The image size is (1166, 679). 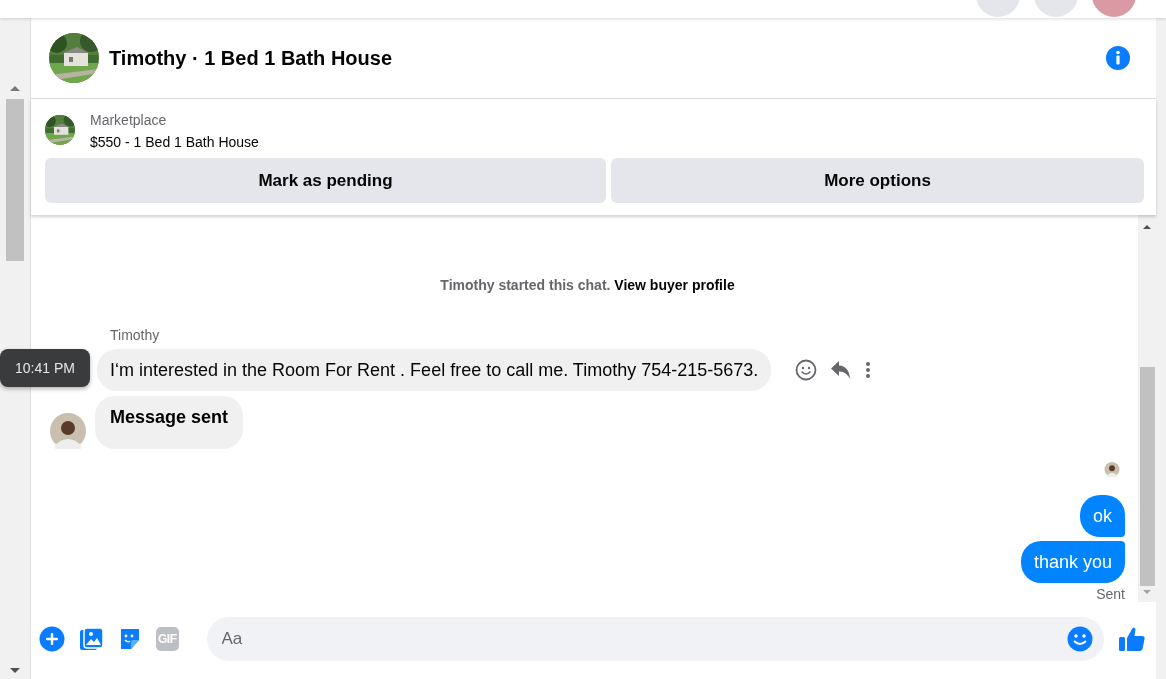 What do you see at coordinates (655, 639) in the screenshot?
I see `message-field: Aa` at bounding box center [655, 639].